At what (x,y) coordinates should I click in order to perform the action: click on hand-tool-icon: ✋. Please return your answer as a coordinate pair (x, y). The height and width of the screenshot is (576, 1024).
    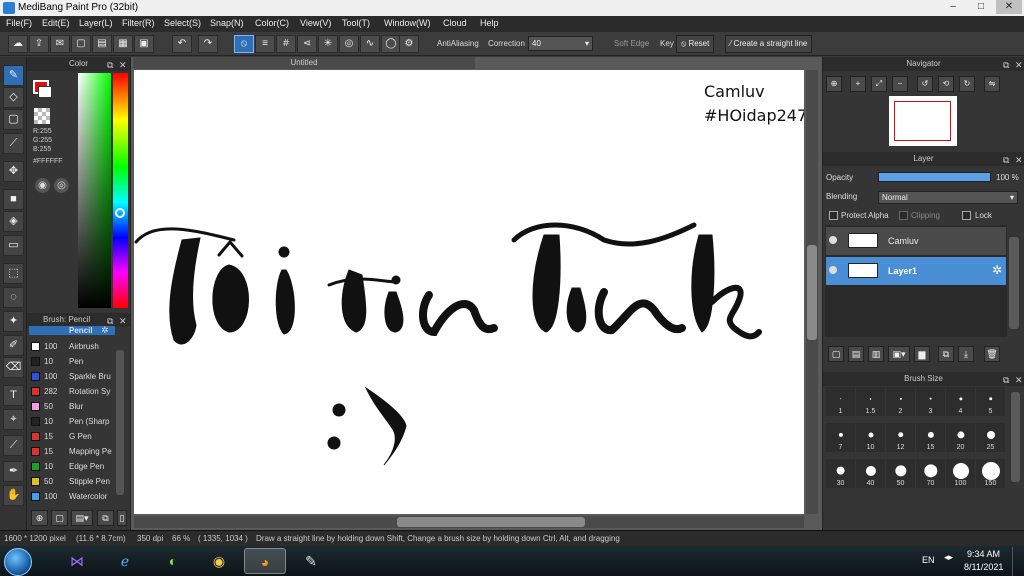
    Looking at the image, I should click on (13, 495).